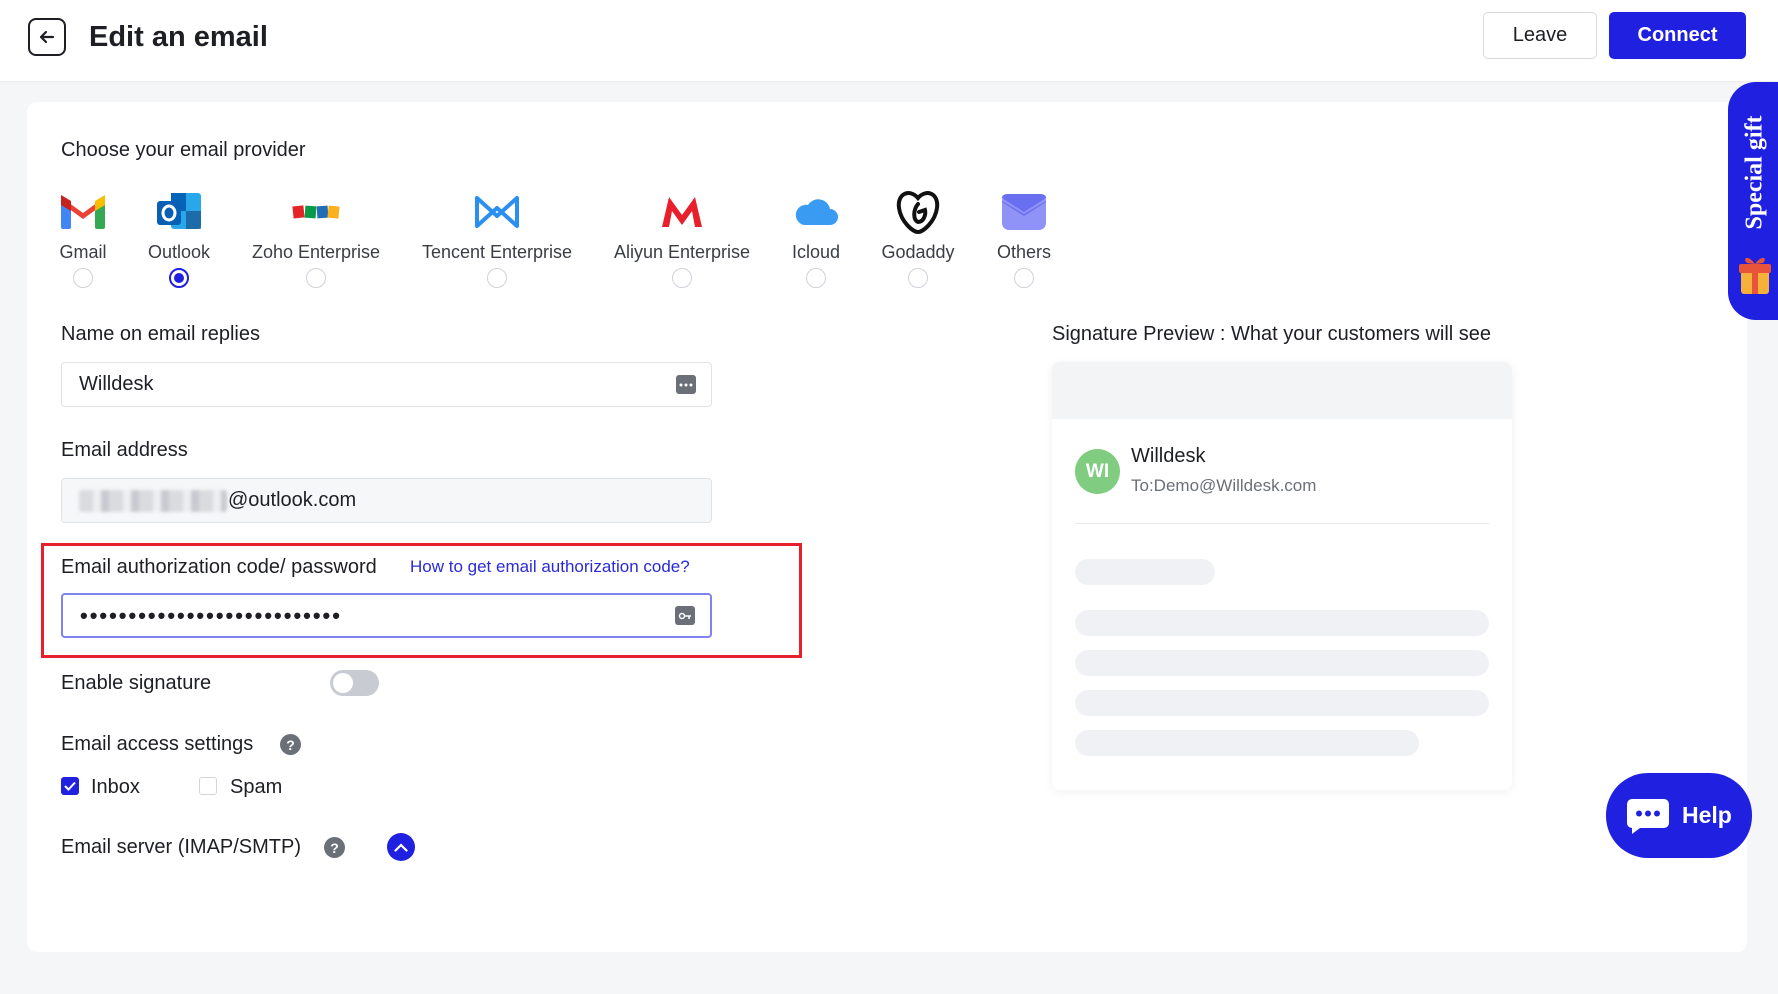 This screenshot has width=1778, height=994. I want to click on arrow-left-icon, so click(47, 37).